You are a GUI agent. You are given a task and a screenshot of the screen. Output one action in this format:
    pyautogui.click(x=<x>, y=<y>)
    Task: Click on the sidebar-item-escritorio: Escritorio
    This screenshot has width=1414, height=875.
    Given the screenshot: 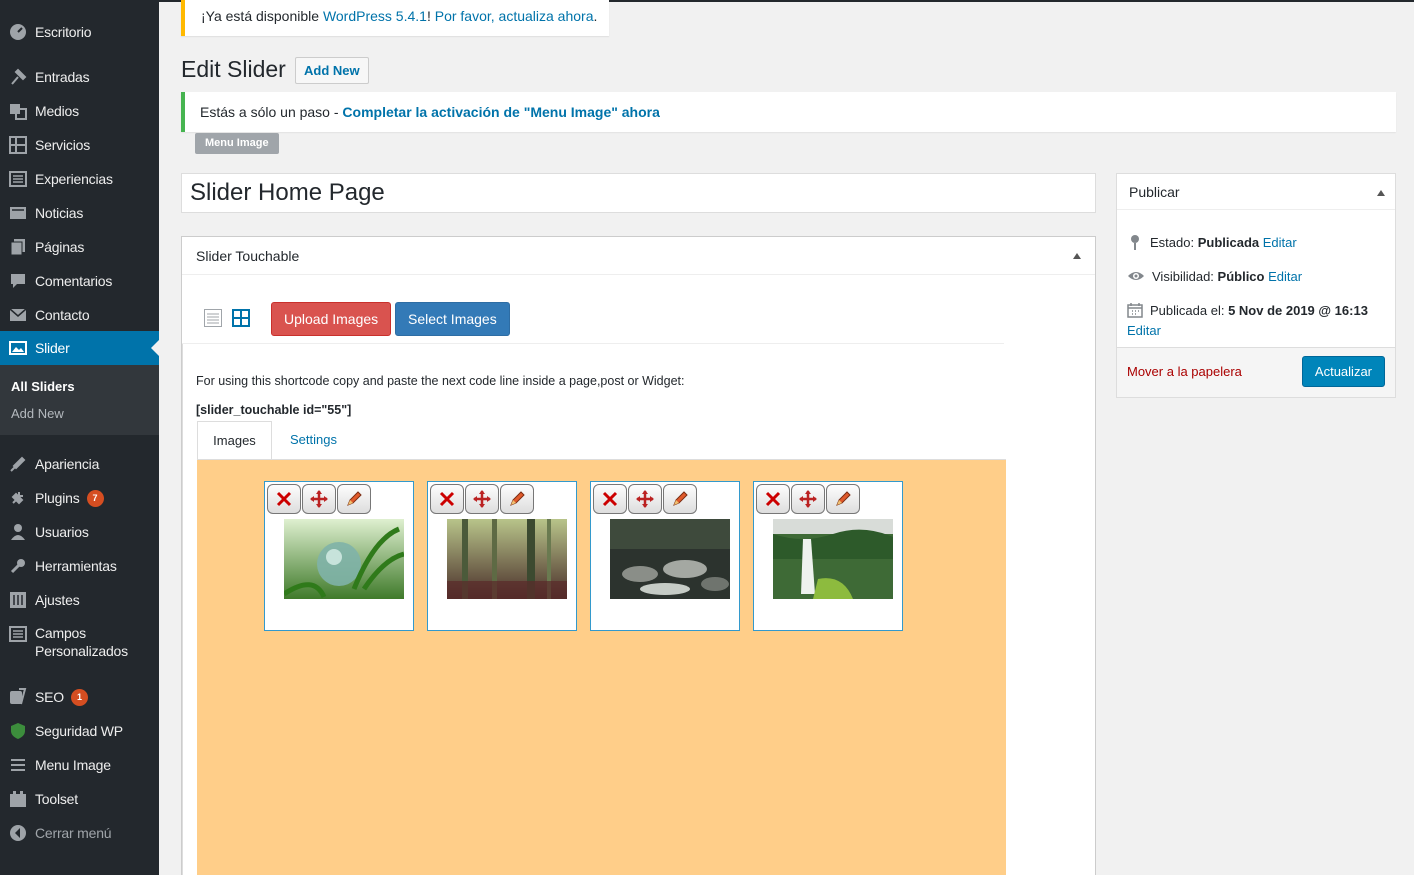 What is the action you would take?
    pyautogui.click(x=79, y=32)
    